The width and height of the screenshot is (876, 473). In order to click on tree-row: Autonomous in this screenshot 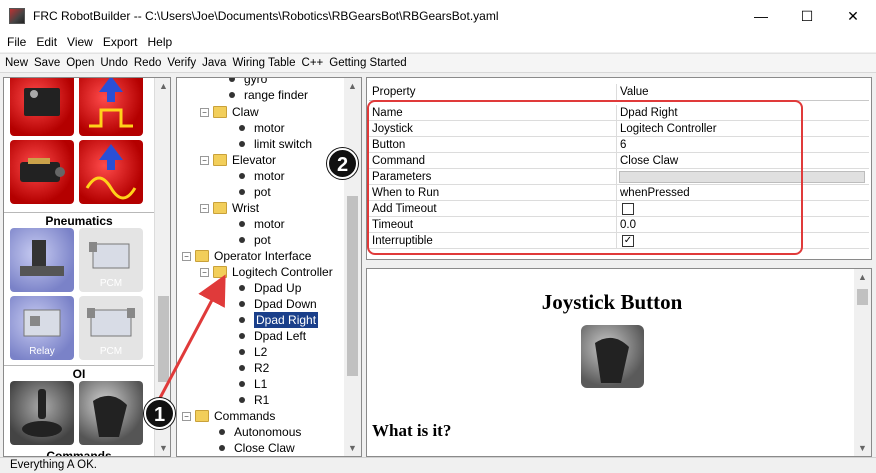, I will do `click(260, 432)`.